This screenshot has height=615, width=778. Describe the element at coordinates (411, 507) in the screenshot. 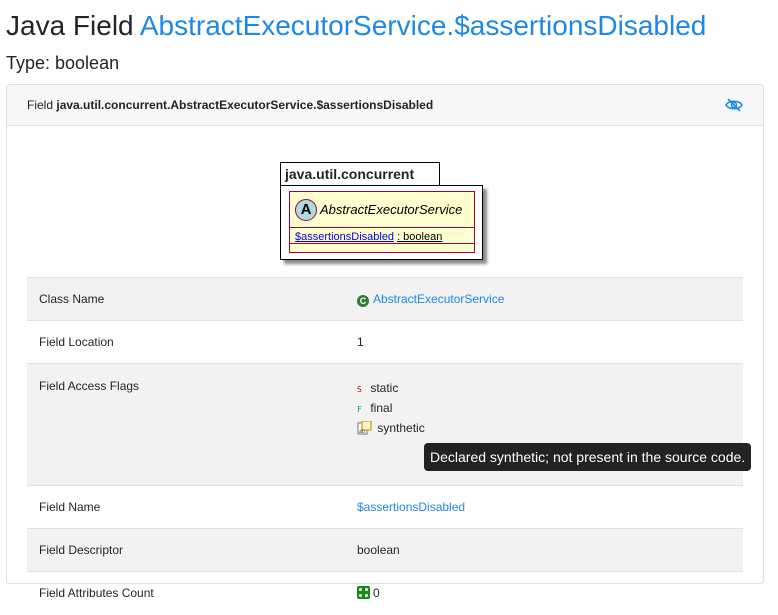

I see `field-name-link: $assertionsDisabled` at that location.